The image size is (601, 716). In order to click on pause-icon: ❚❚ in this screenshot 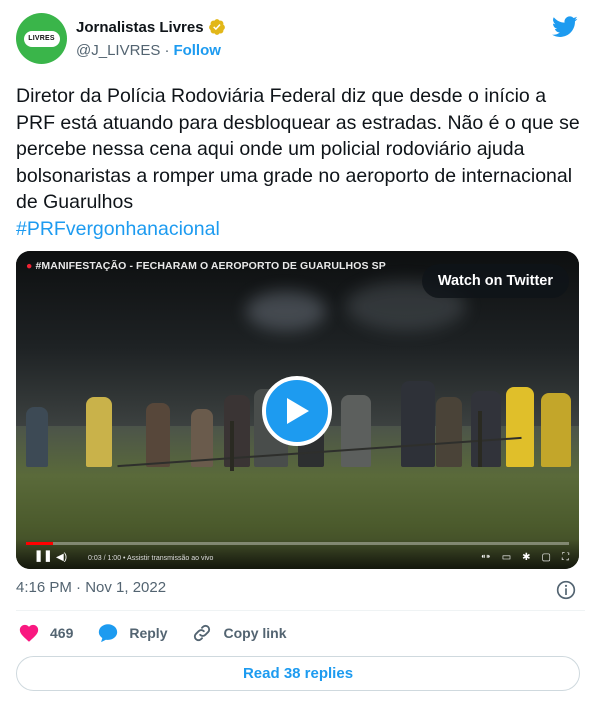, I will do `click(43, 555)`.